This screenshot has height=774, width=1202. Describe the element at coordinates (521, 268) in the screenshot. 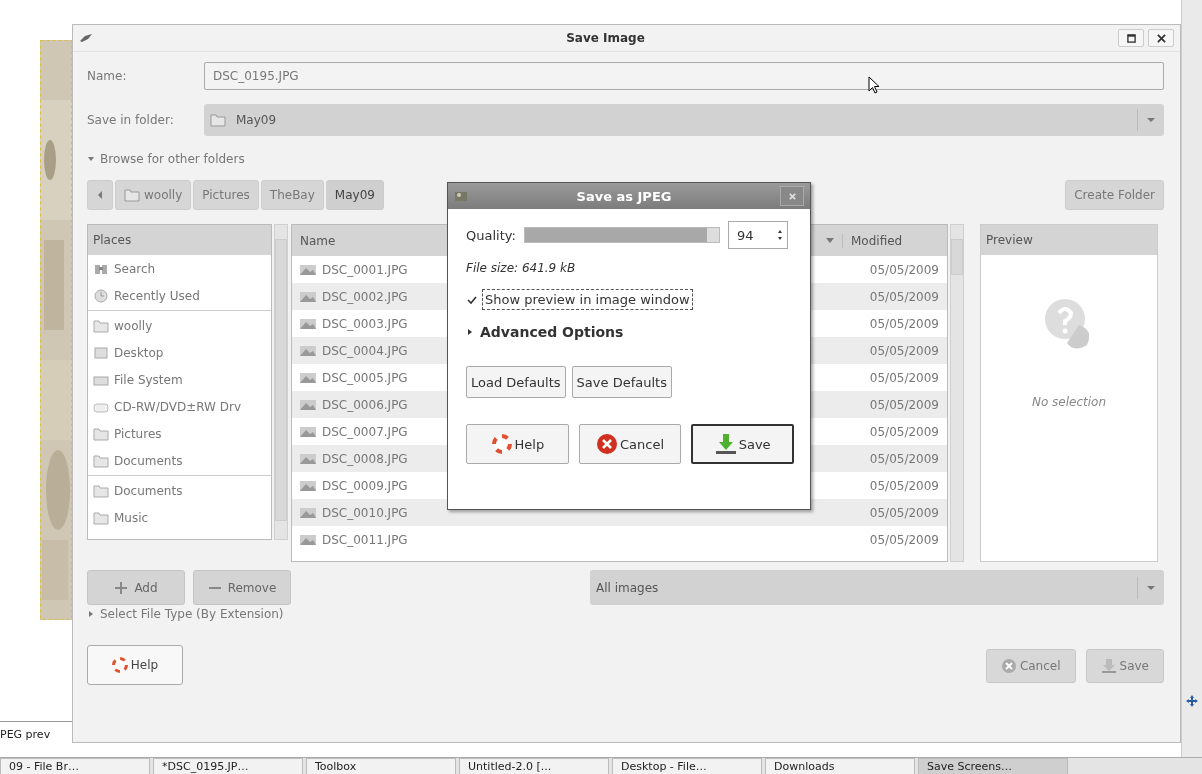

I see `file-size-text: File size: 641.9 kB` at that location.